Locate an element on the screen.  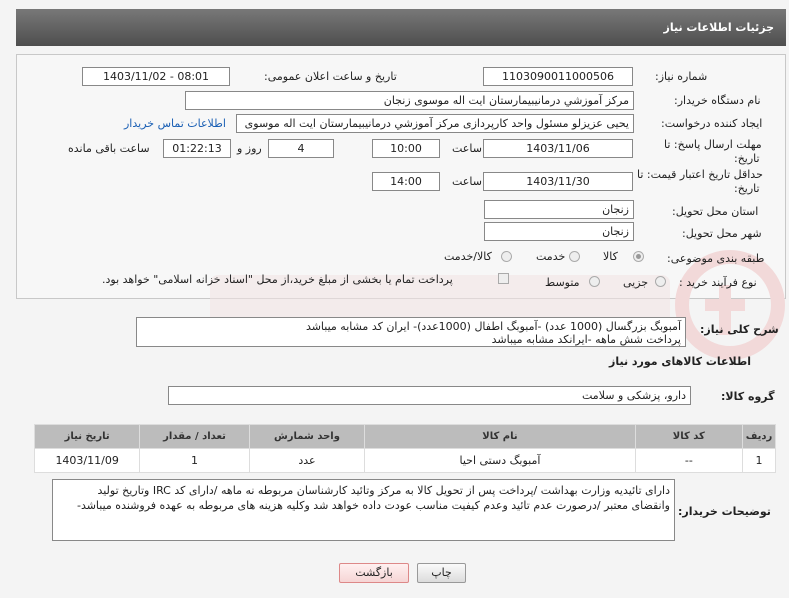
city-field: زنجان is located at coordinates (559, 231).